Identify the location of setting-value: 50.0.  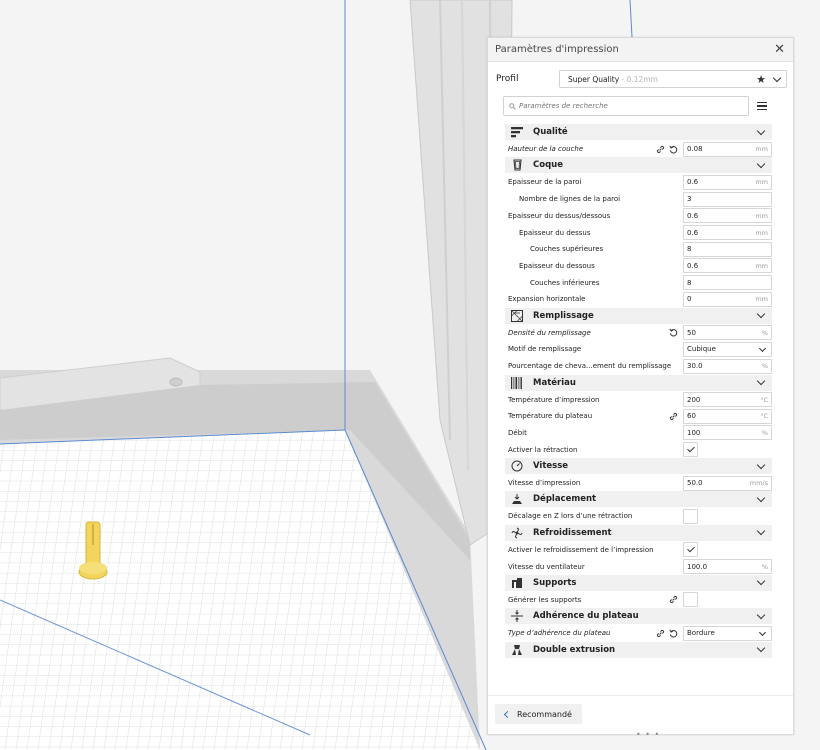
(695, 483).